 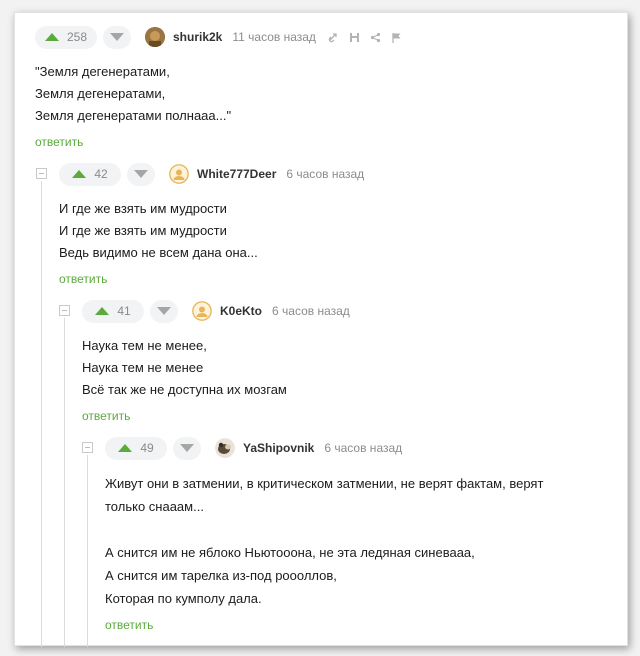 I want to click on share-icon, so click(x=375, y=37).